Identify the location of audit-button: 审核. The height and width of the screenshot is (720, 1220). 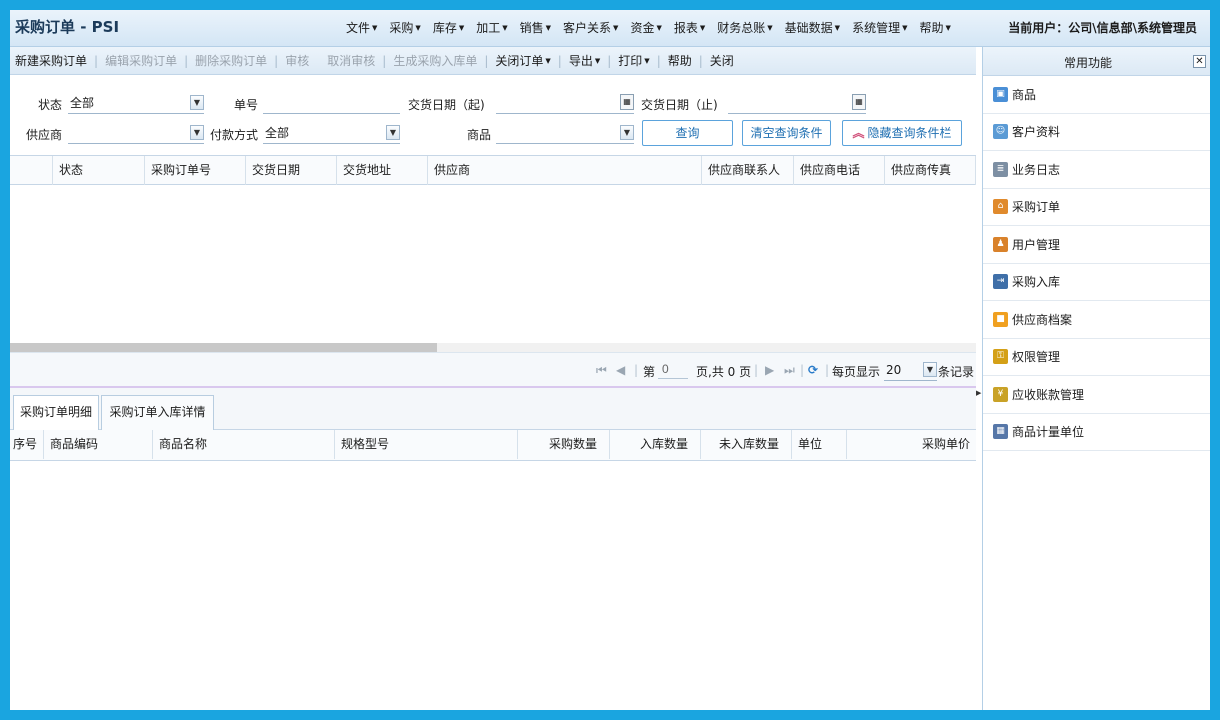
(297, 60).